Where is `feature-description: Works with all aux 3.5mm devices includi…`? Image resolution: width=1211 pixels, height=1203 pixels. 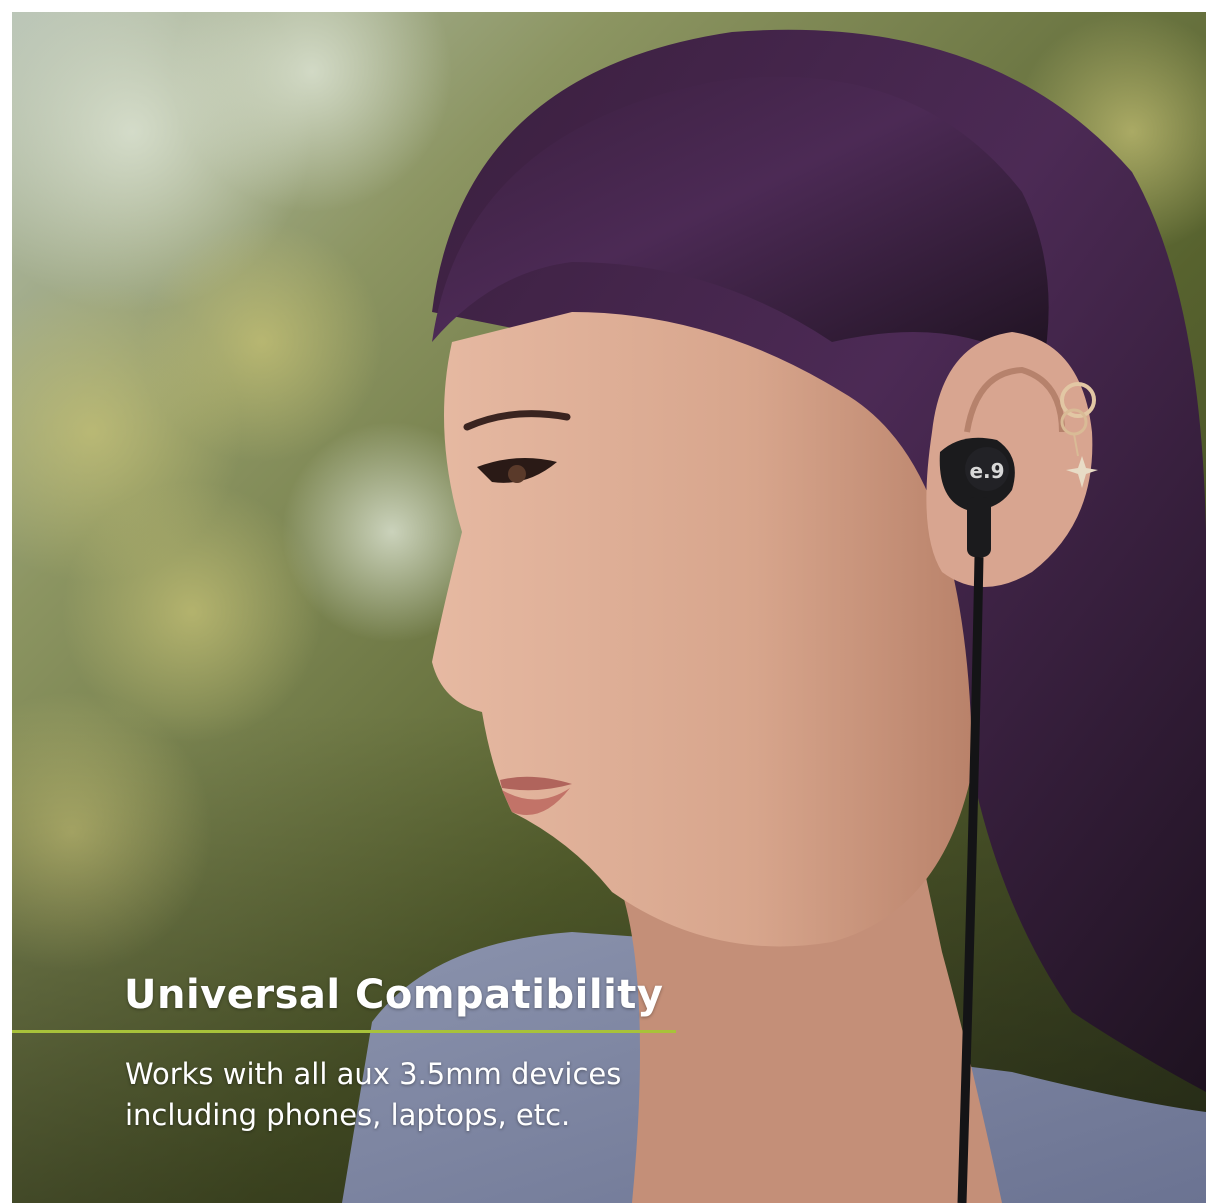
feature-description: Works with all aux 3.5mm devices includi… is located at coordinates (415, 1095).